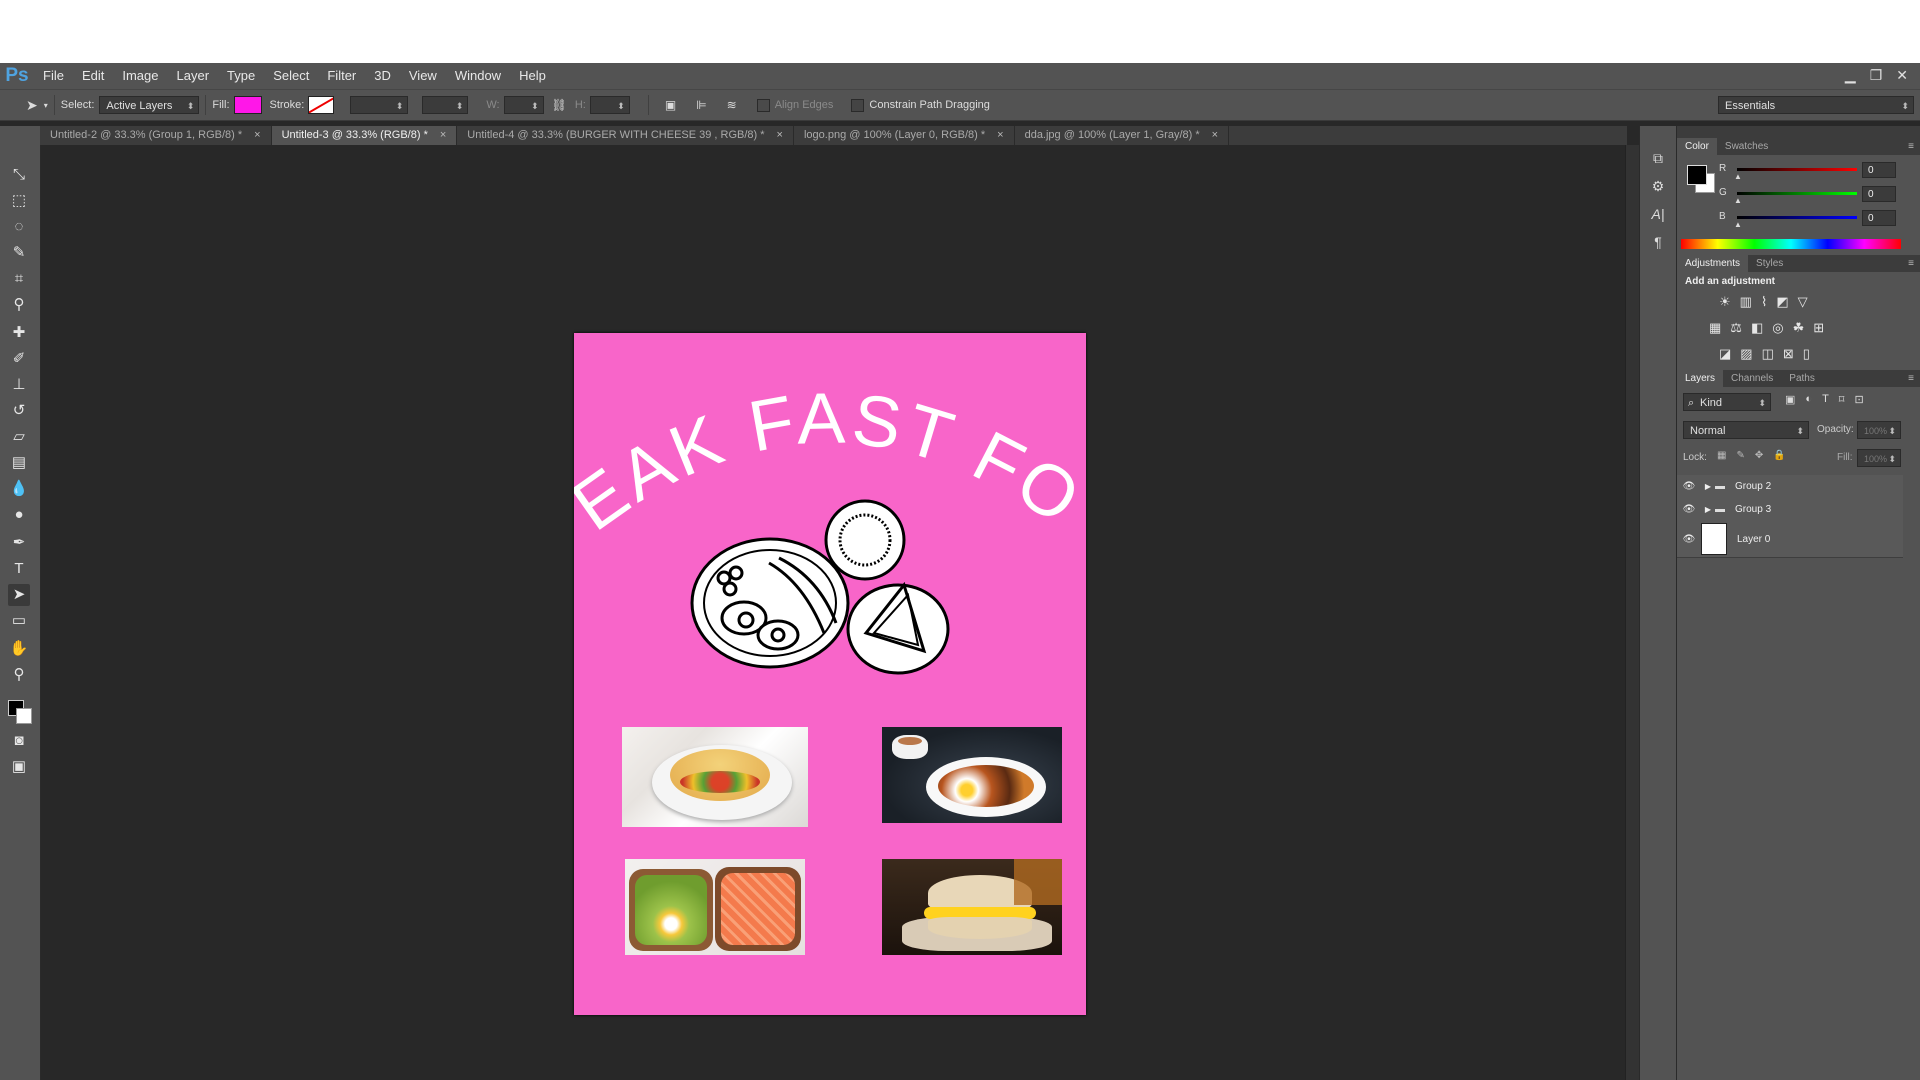  What do you see at coordinates (1122, 135) in the screenshot?
I see `tab-dda: dda.jpg @ 100% (Layer 1, Gray/8) * ×` at bounding box center [1122, 135].